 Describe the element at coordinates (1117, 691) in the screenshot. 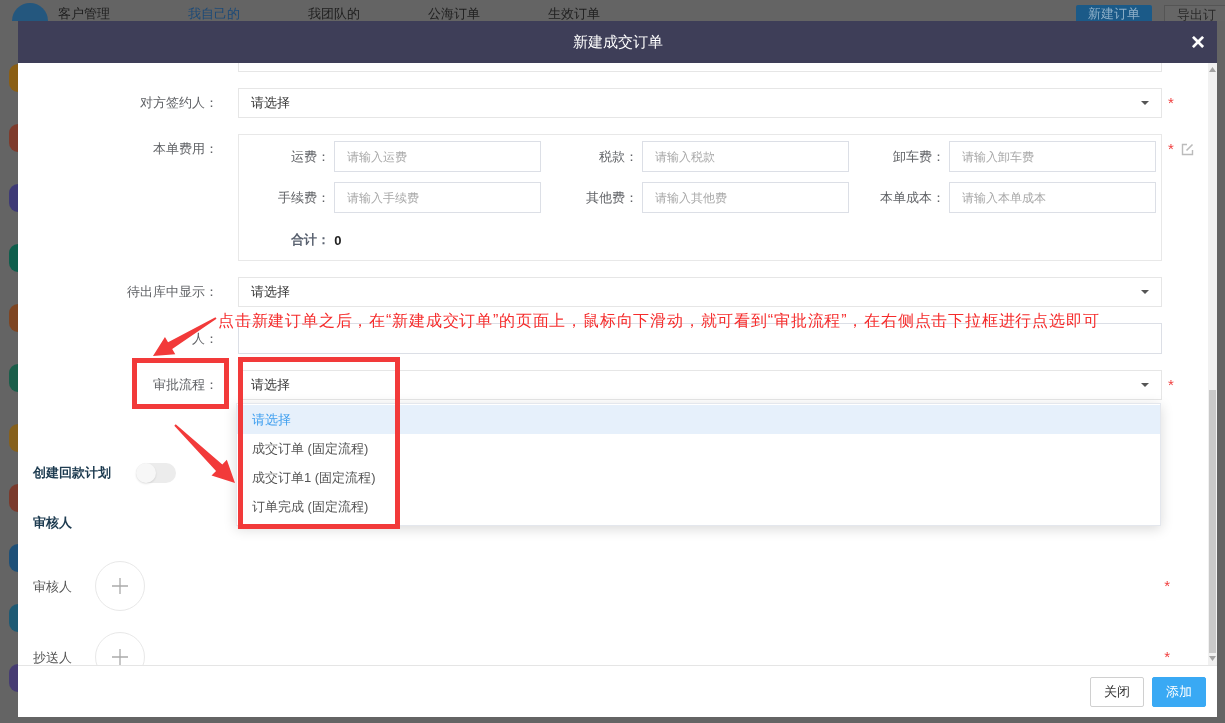

I see `dialog-button: 关闭` at that location.